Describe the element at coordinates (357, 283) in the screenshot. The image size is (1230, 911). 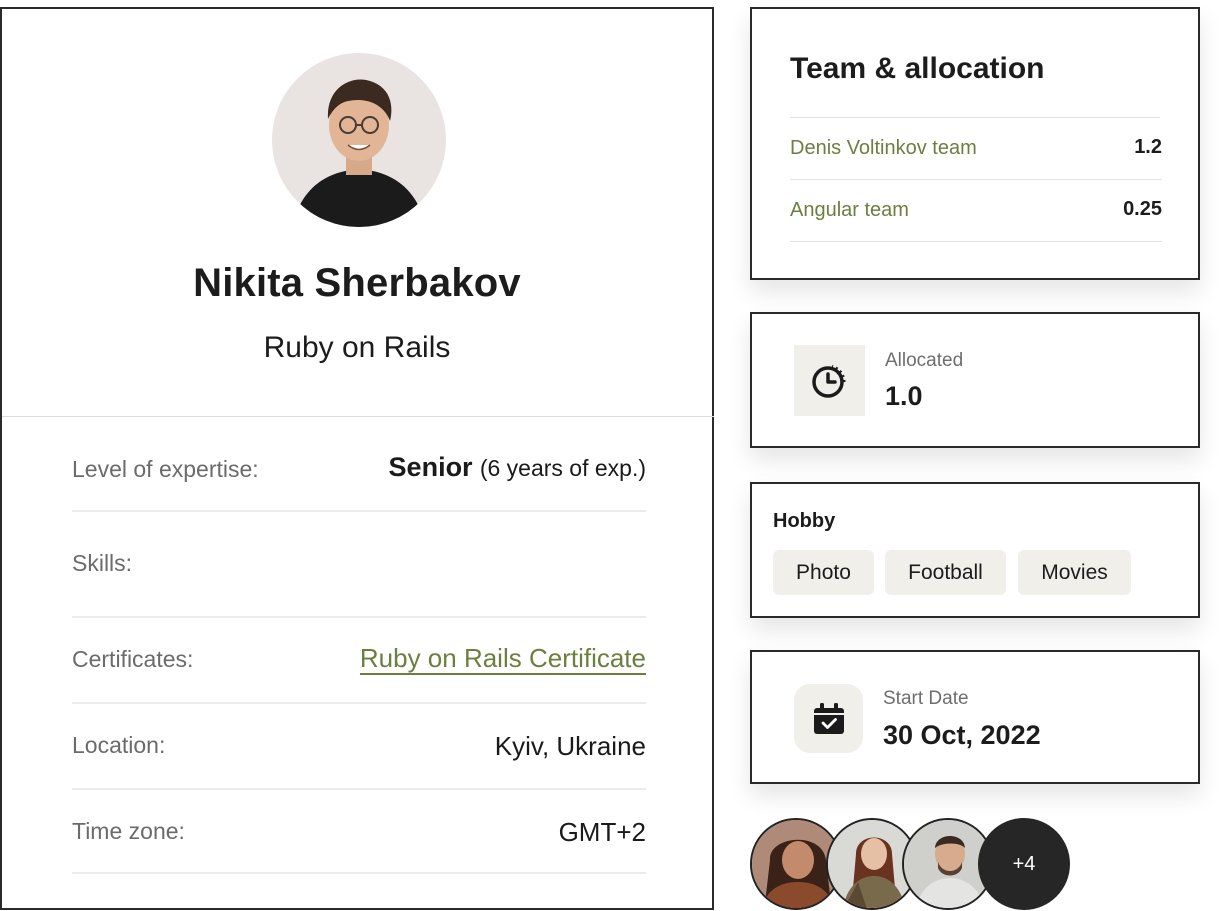
I see `profile-name: Nikita Sherbakov` at that location.